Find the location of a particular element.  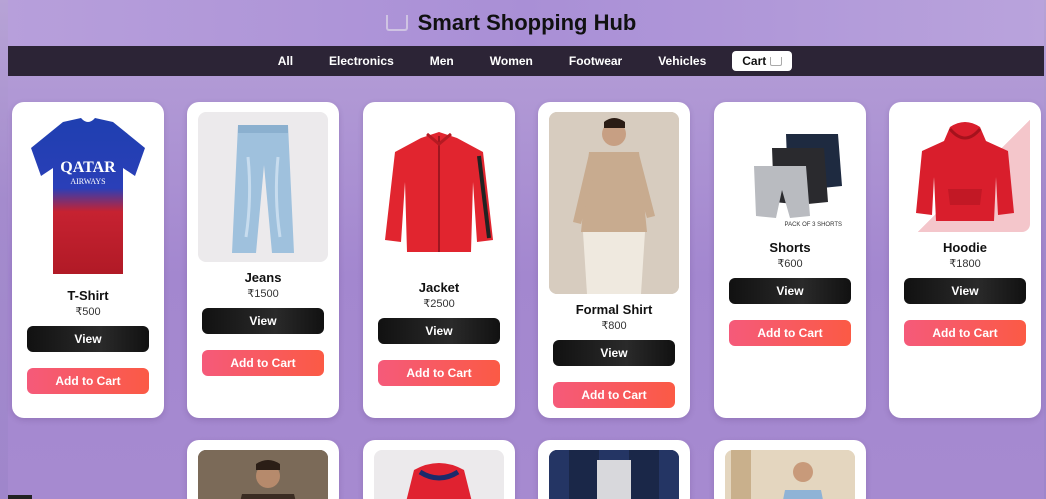

shopping-cart-icon is located at coordinates (396, 23).